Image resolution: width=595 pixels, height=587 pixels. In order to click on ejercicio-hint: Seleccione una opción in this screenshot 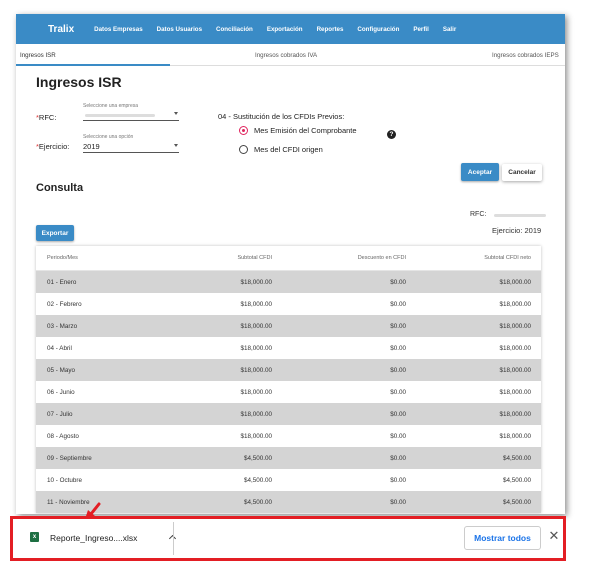, I will do `click(108, 137)`.